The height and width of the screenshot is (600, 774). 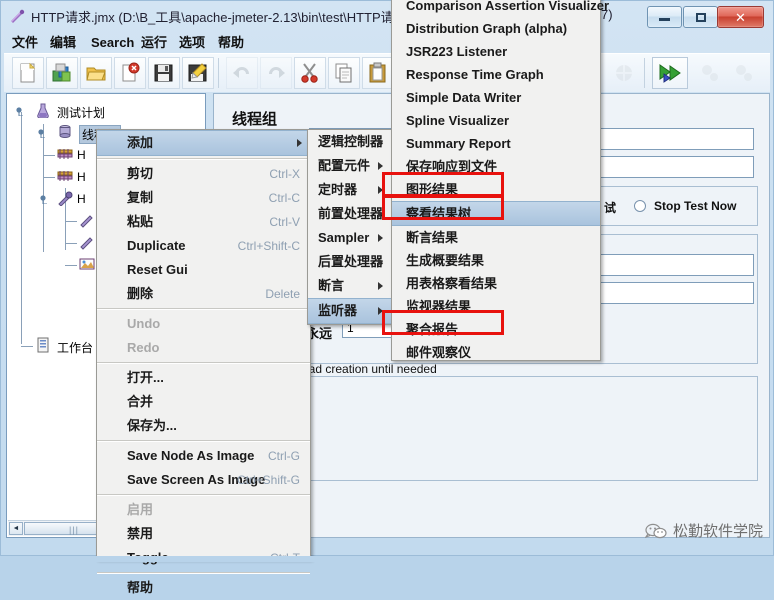 What do you see at coordinates (65, 199) in the screenshot?
I see `timer-icon` at bounding box center [65, 199].